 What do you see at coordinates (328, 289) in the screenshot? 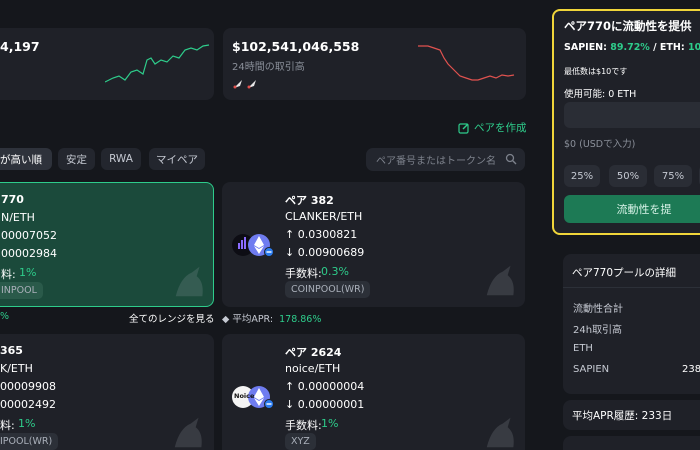
I see `pool-badge: COINPOOL(WR)` at bounding box center [328, 289].